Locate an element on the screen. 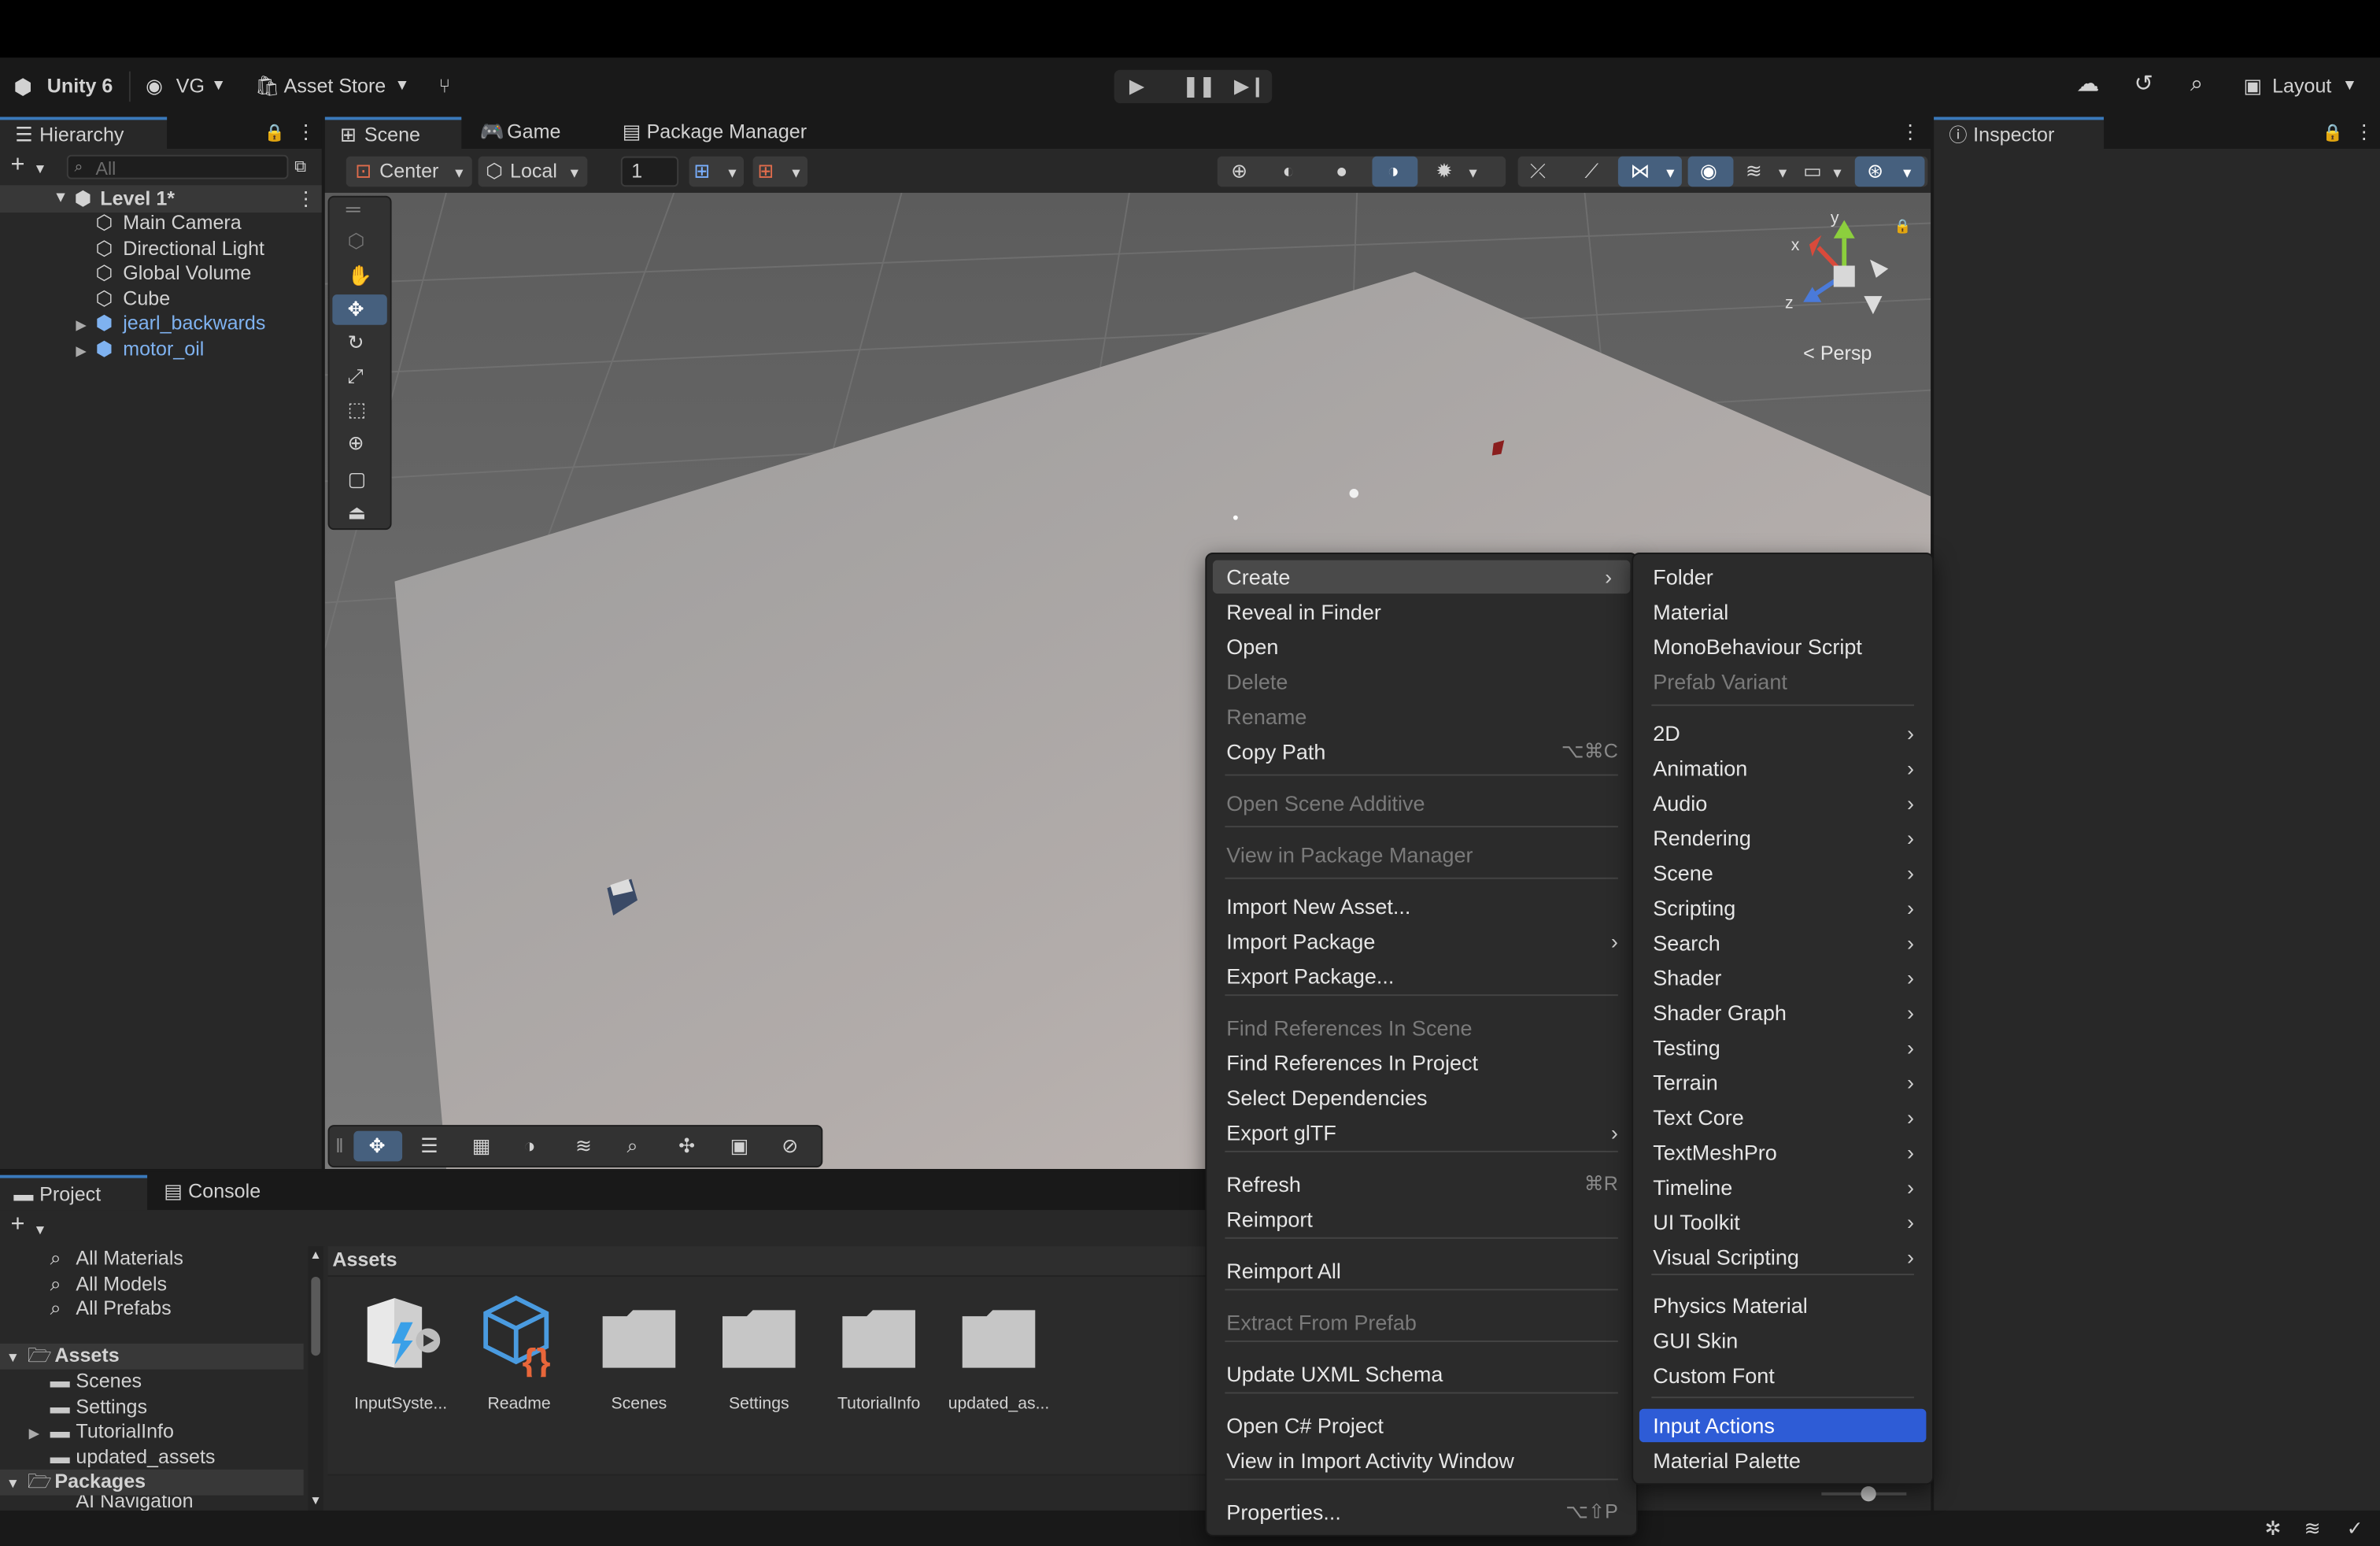  asset-settings: Settings is located at coordinates (758, 1354).